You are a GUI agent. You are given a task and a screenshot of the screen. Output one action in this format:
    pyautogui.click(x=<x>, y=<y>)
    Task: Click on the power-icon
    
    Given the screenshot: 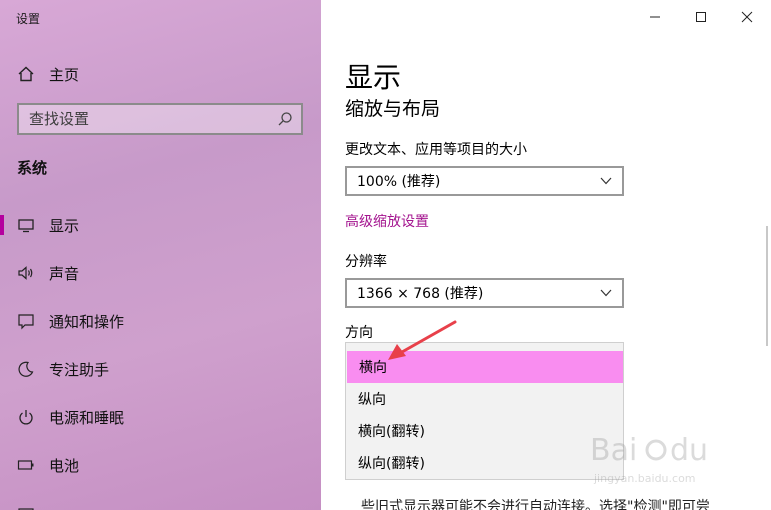 What is the action you would take?
    pyautogui.click(x=26, y=417)
    